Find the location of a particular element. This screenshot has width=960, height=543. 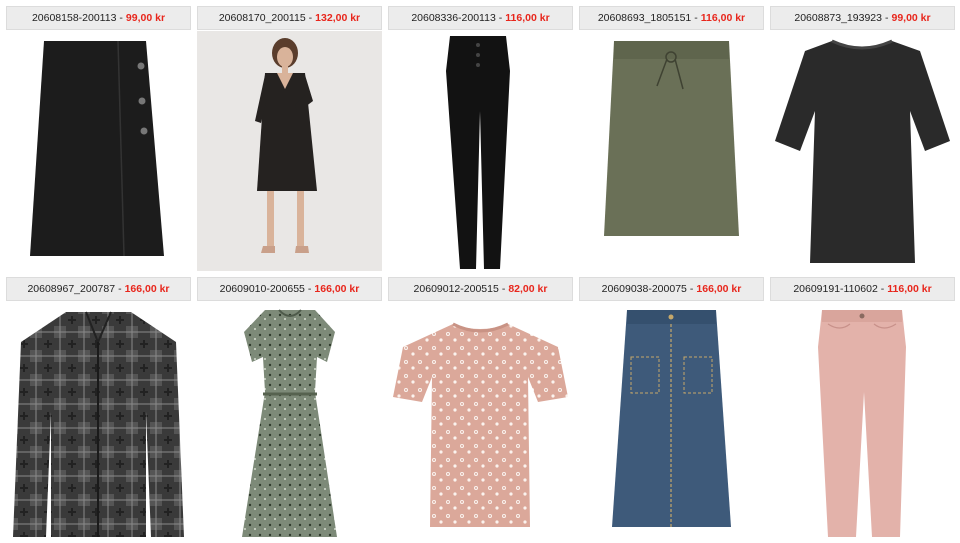

product-card: 20608873_193923-99,00 kr is located at coordinates (862, 138).